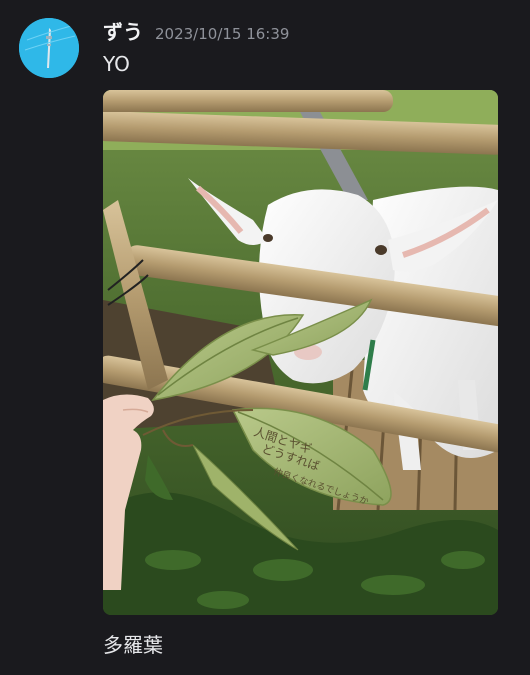 The height and width of the screenshot is (675, 530). I want to click on avatar, so click(49, 48).